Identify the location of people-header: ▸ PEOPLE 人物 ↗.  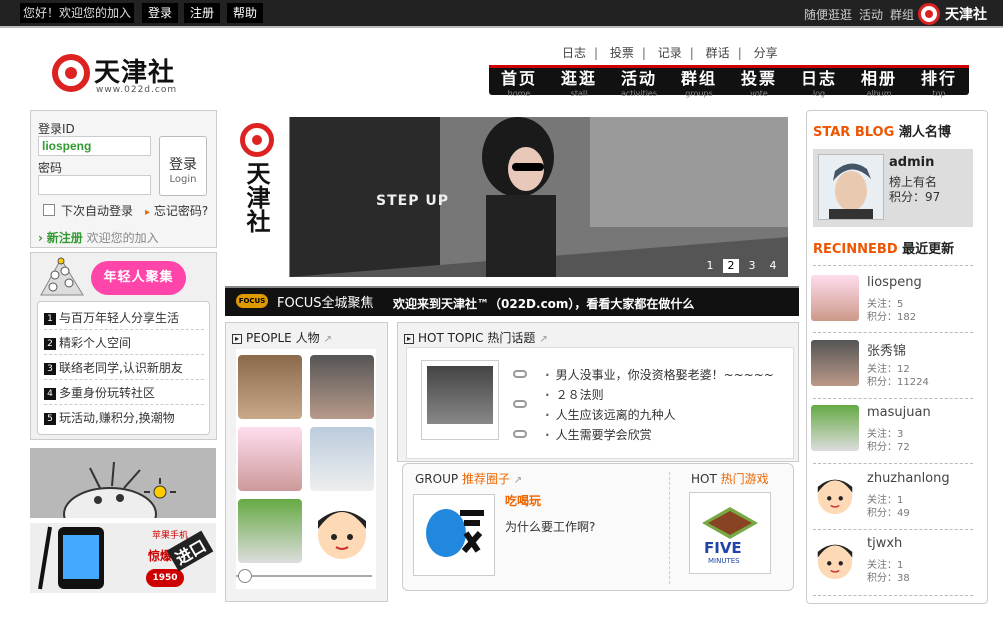
(282, 337).